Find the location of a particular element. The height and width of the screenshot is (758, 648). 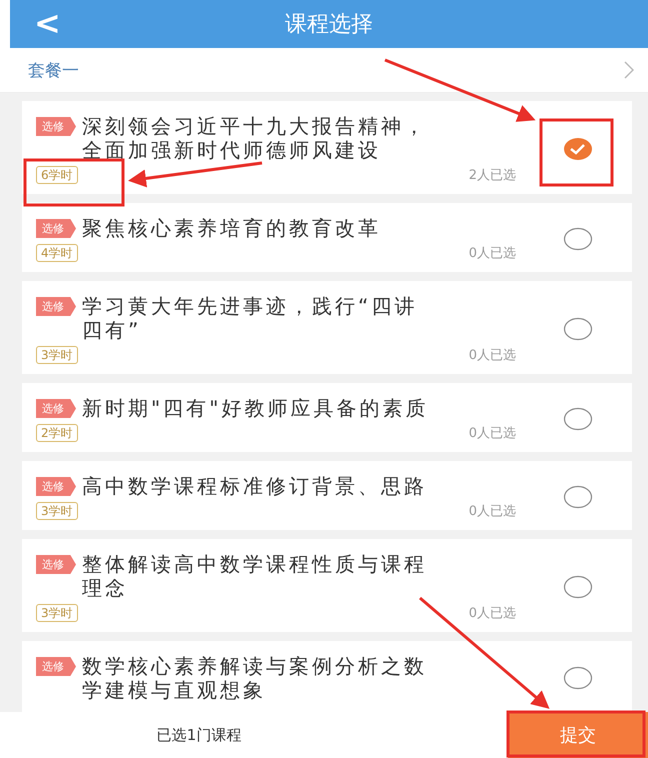

course-card: 选修 新时期"四有"好教师应具备的素质 2学时 0人已选 is located at coordinates (327, 417).